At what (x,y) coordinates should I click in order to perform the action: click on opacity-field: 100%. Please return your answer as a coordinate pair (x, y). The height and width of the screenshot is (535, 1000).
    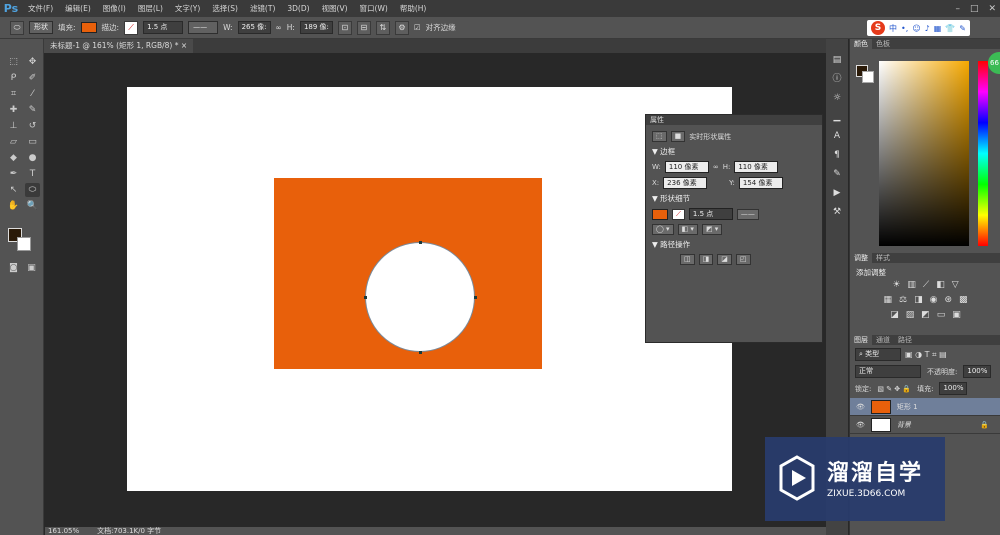
    Looking at the image, I should click on (977, 371).